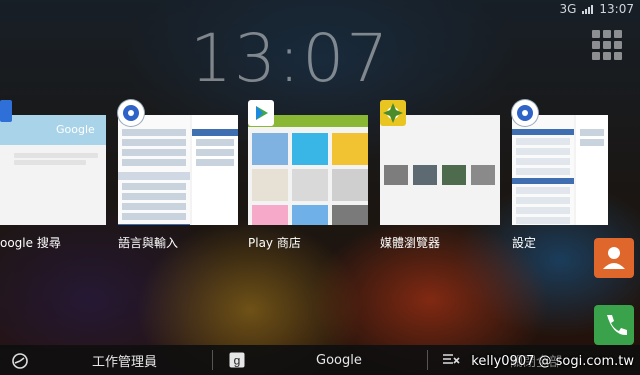 The width and height of the screenshot is (640, 375). I want to click on signal-icon, so click(588, 9).